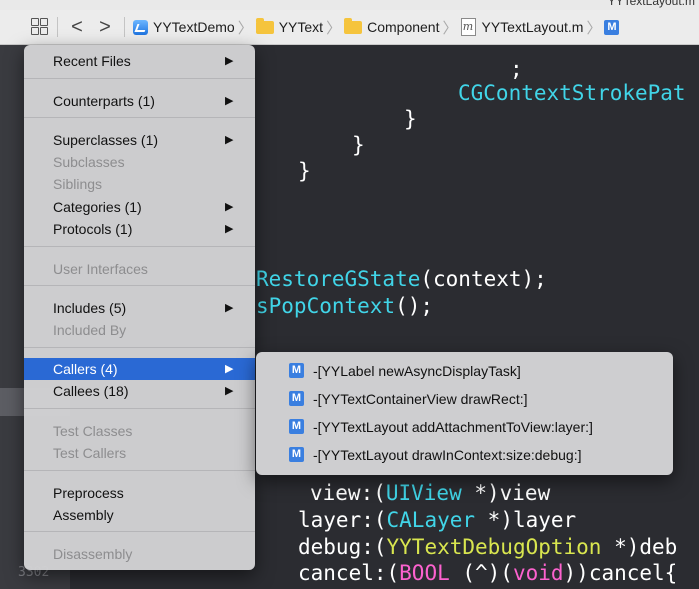 The image size is (699, 589). Describe the element at coordinates (464, 371) in the screenshot. I see `caller-item: M -[YYLabel newAsyncDisplayTask]` at that location.